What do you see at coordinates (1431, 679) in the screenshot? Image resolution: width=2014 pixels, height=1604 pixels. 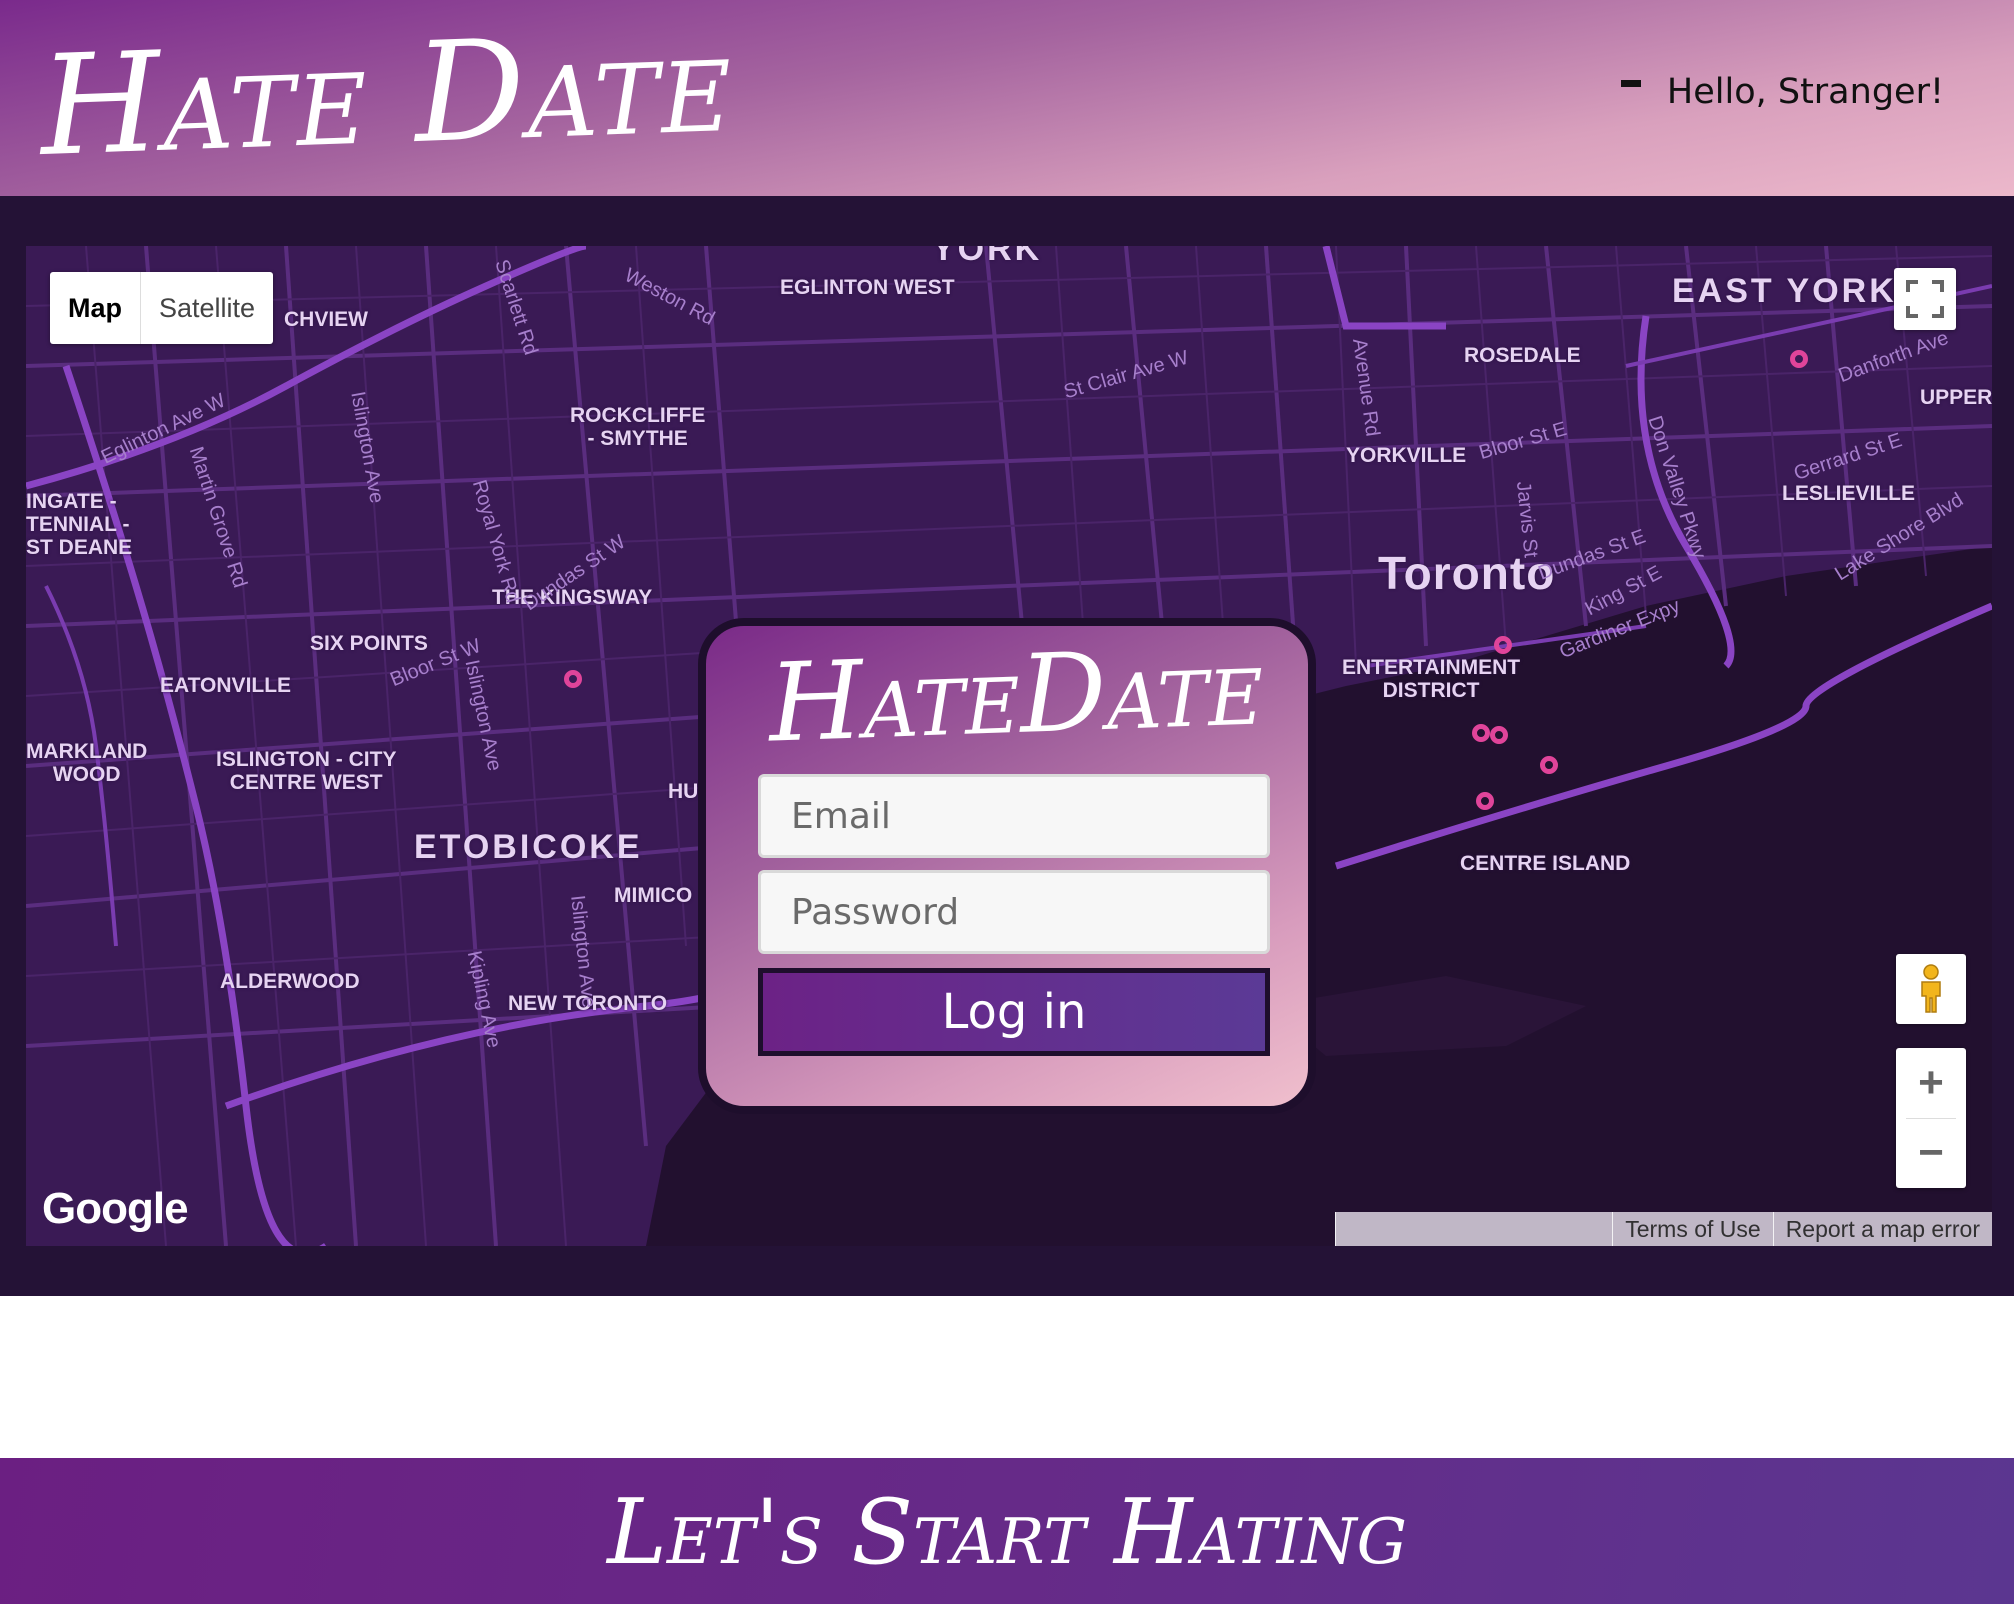 I see `label-entertainment-district: ENTERTAINMENT DISTRICT` at bounding box center [1431, 679].